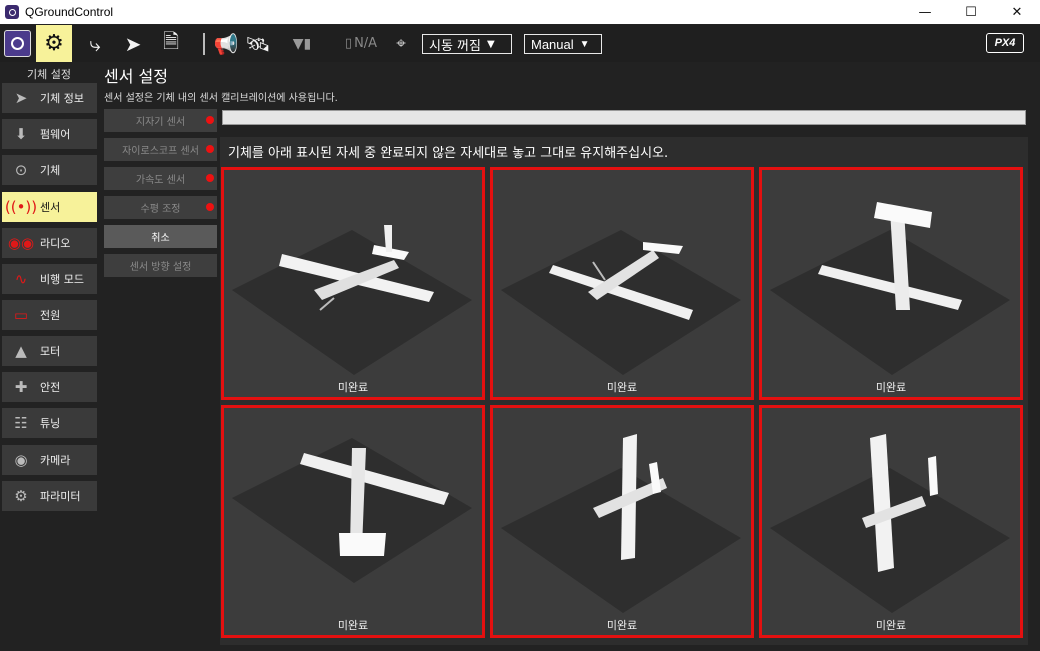 The image size is (1040, 651). Describe the element at coordinates (69, 12) in the screenshot. I see `window-title: QGroundControl` at that location.